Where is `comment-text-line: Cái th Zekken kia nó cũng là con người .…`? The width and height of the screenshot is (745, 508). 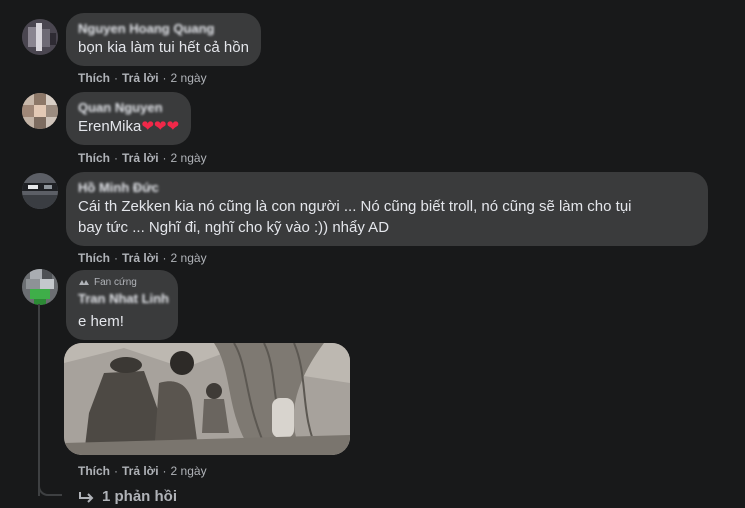
comment-text-line: Cái th Zekken kia nó cũng là con người .… is located at coordinates (355, 206).